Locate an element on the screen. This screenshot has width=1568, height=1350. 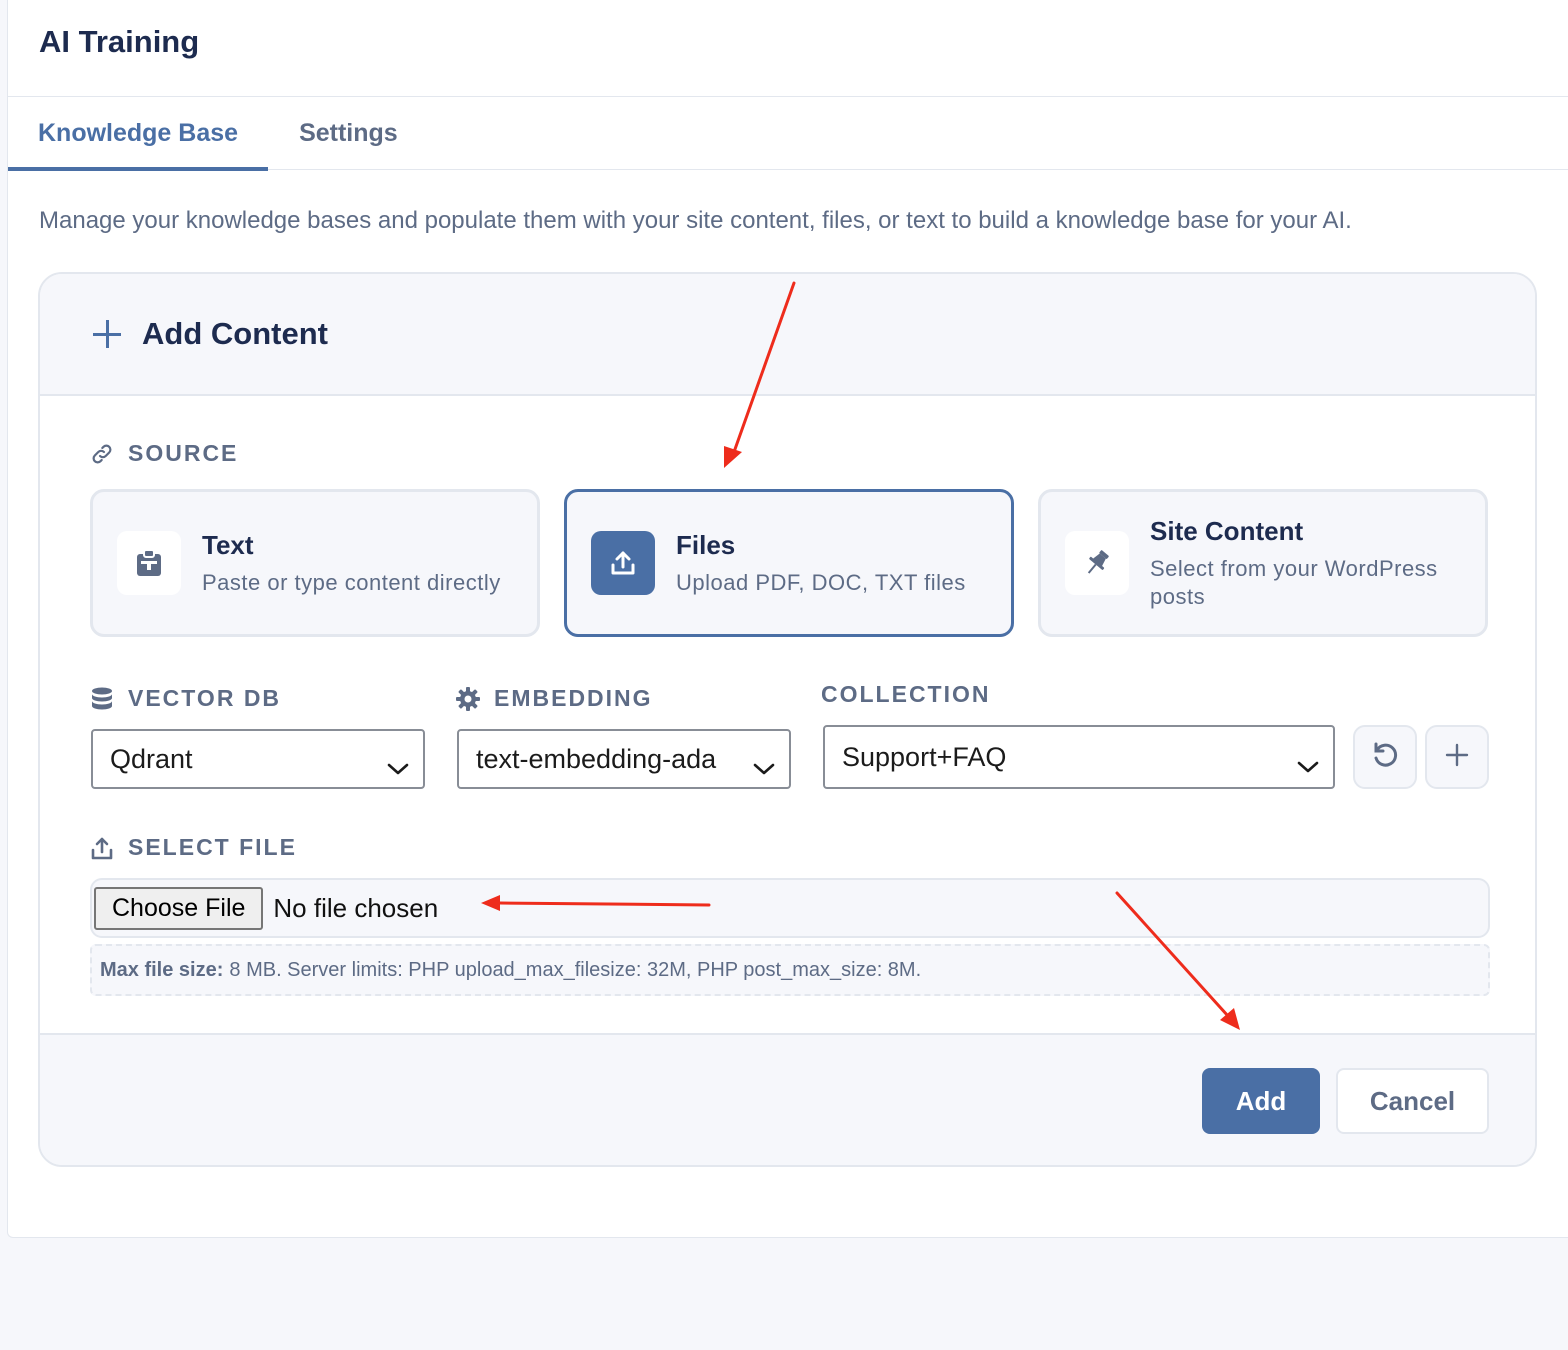
collection-label: COLLECTION is located at coordinates (906, 694).